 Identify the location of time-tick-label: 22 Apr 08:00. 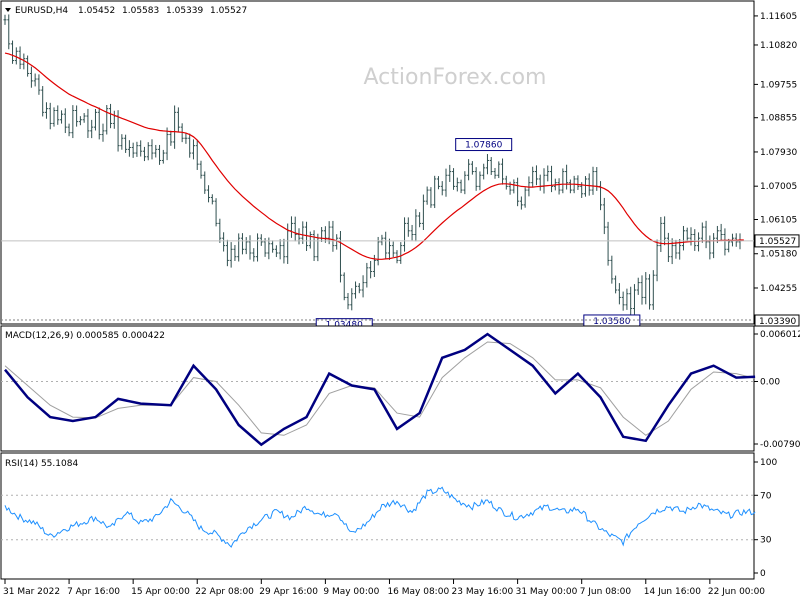
(224, 592).